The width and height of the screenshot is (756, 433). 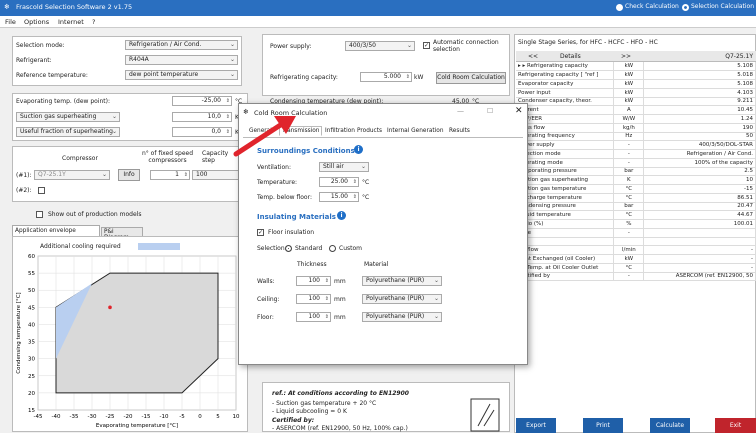 I want to click on power-supply-select: 400/3/50 ⌄, so click(x=380, y=46).